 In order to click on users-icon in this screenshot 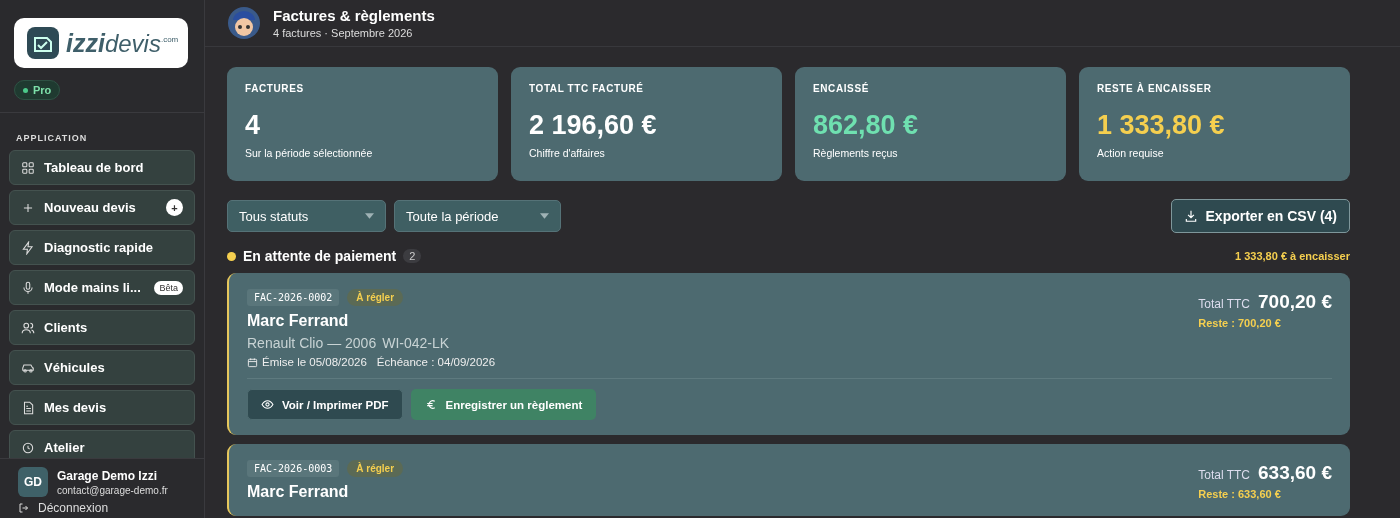, I will do `click(28, 327)`.